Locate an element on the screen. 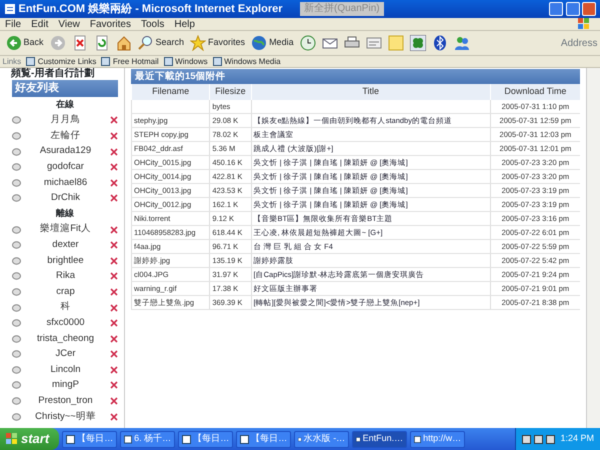  friend-name: michael86 is located at coordinates (65, 183).